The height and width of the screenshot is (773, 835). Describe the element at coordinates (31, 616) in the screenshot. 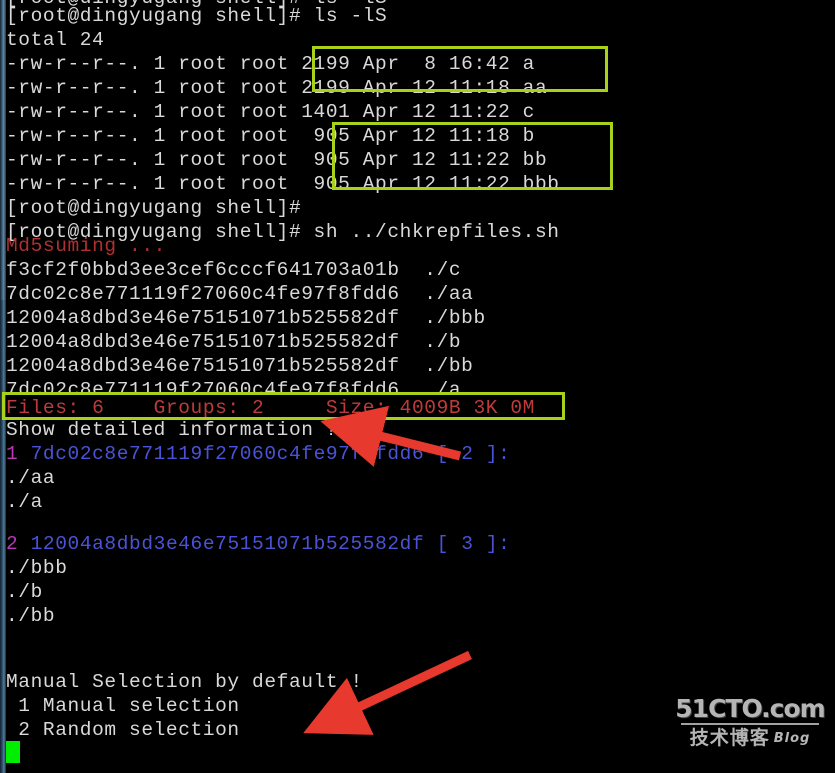

I see `group-2-file-bb: ./bb` at that location.